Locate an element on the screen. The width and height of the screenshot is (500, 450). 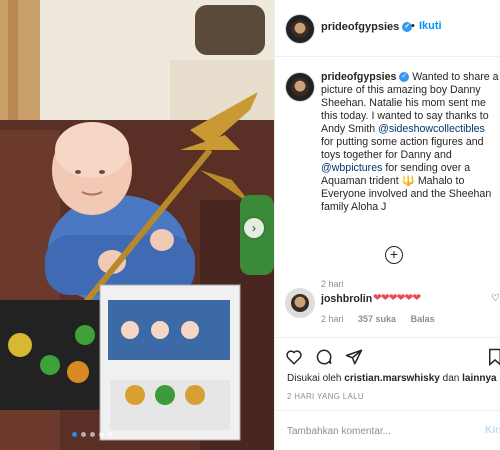
mention-link: @sideshowcollectibles is located at coordinates (431, 129).